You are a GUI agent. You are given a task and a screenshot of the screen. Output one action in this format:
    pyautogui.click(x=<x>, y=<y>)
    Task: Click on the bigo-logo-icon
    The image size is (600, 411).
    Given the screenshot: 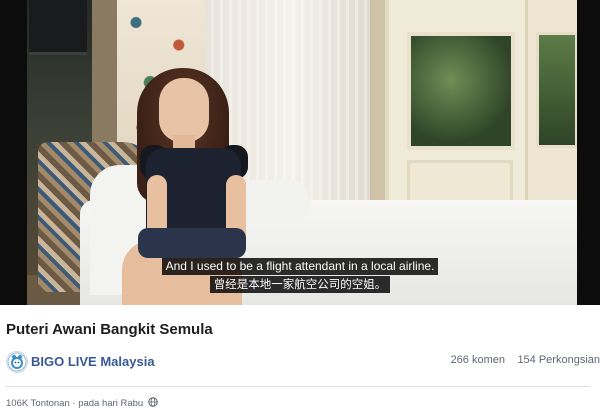 What is the action you would take?
    pyautogui.click(x=17, y=362)
    